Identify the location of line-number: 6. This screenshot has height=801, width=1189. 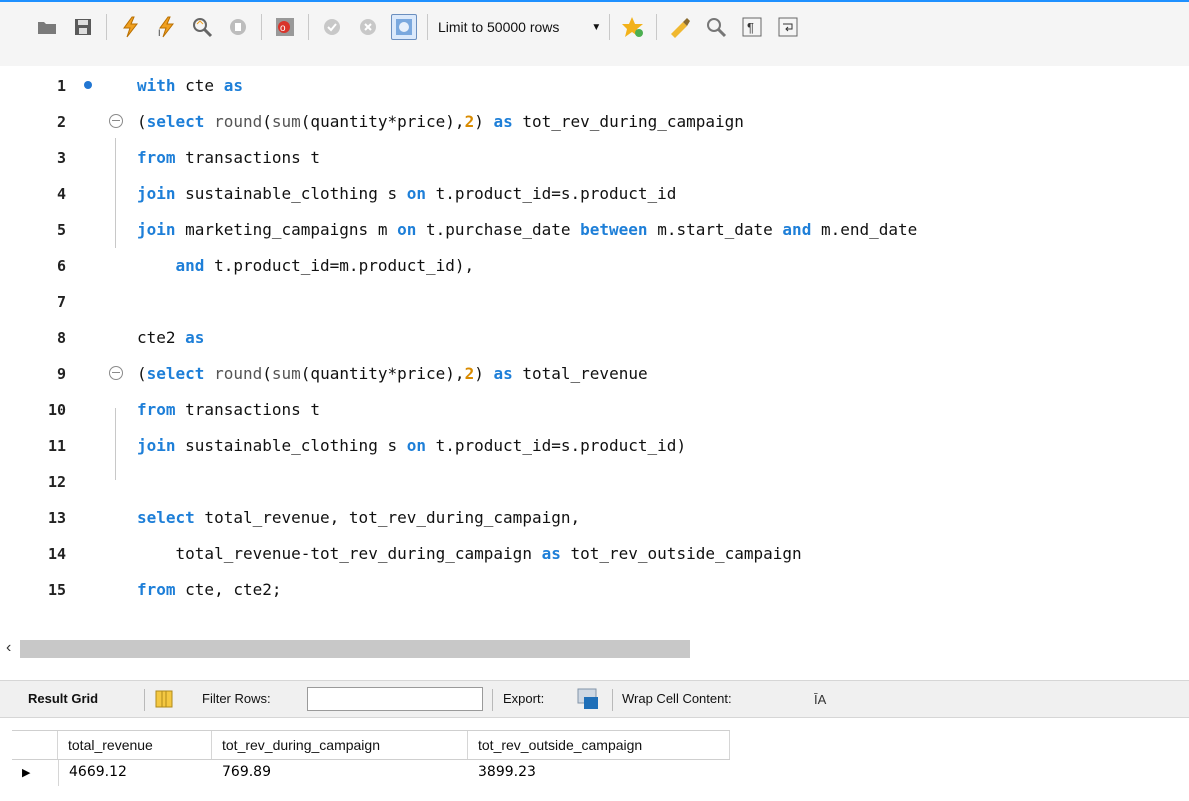
(61, 266).